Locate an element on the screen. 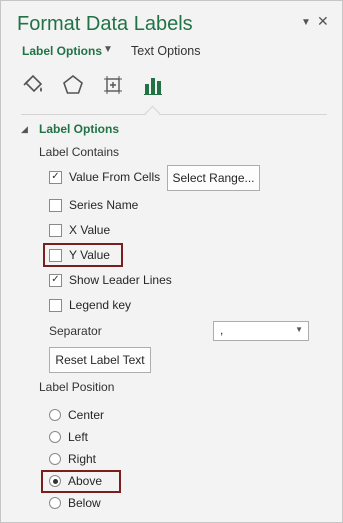 The width and height of the screenshot is (343, 523). radio-center: Center is located at coordinates (76, 415).